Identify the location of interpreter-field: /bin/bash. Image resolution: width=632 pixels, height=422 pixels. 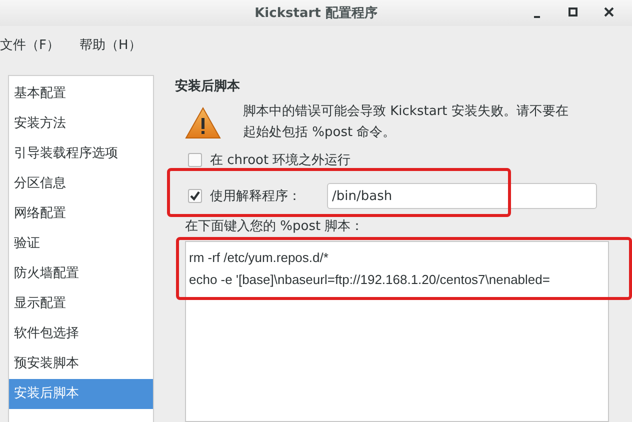
(462, 196).